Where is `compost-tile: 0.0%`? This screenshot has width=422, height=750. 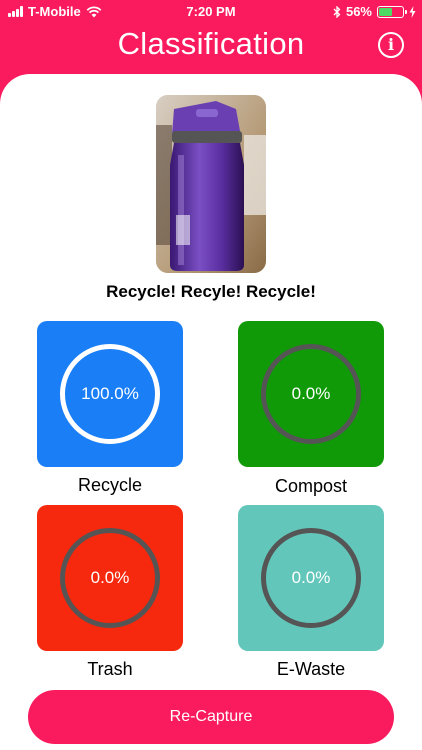 compost-tile: 0.0% is located at coordinates (311, 394).